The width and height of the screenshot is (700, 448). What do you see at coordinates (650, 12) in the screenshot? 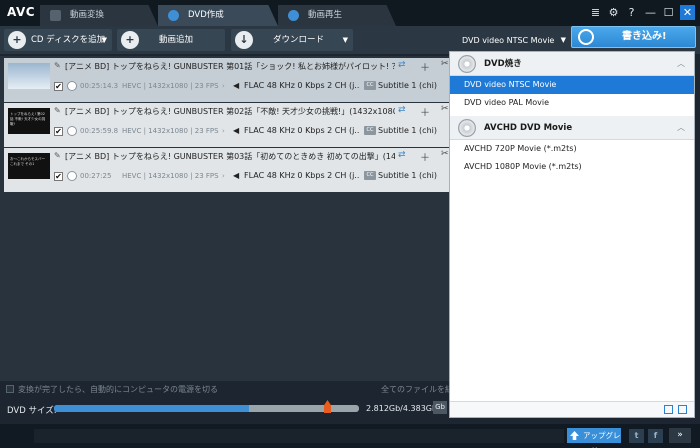
I see `minimize-icon: —` at bounding box center [650, 12].